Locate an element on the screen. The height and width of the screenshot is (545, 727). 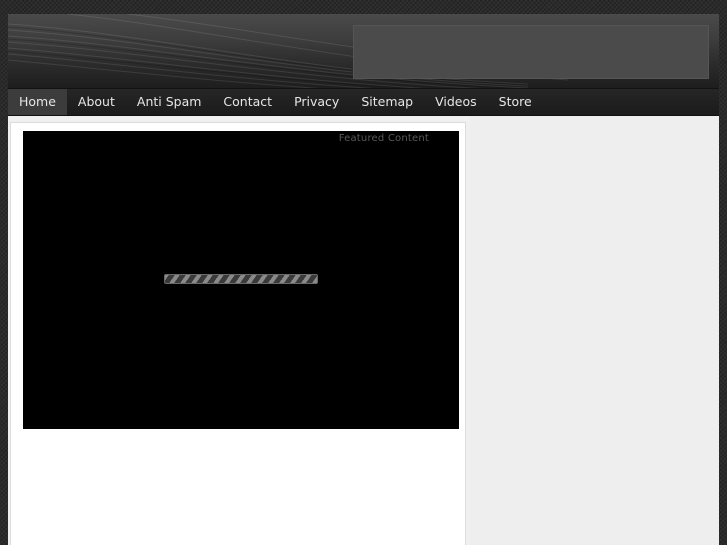
loading-bar-icon is located at coordinates (241, 279).